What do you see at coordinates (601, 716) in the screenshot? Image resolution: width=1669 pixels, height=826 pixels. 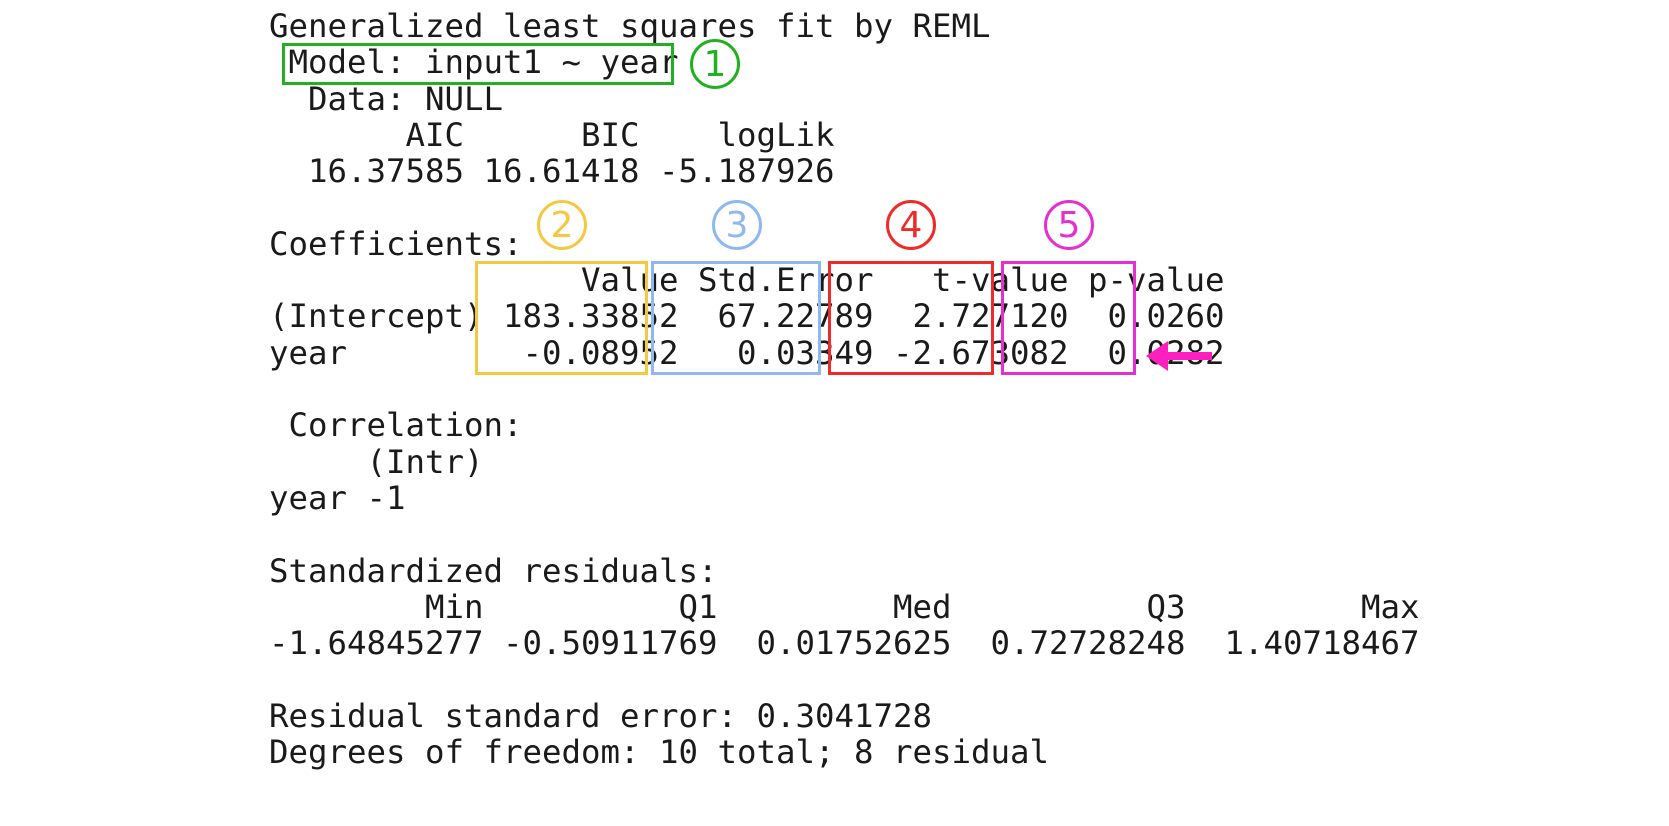 I see `residual-standard-error: Residual standard error: 0.3041728` at bounding box center [601, 716].